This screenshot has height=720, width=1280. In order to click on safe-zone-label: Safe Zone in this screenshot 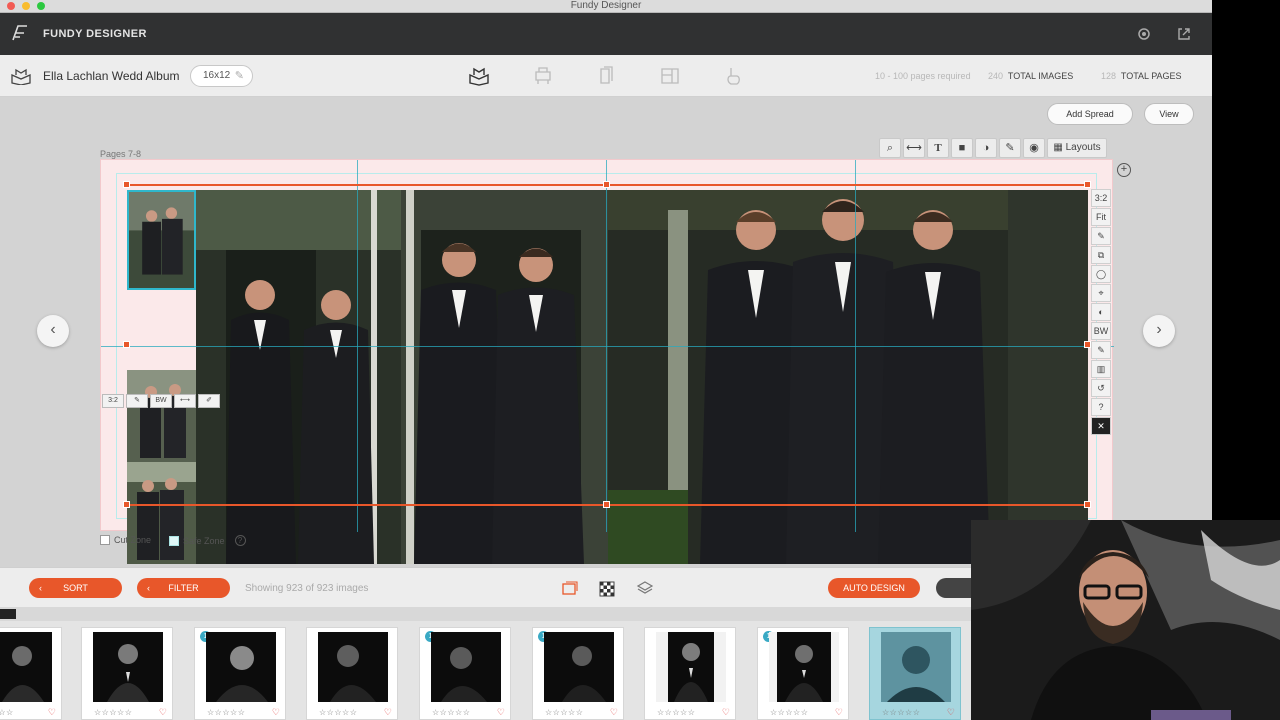, I will do `click(204, 540)`.